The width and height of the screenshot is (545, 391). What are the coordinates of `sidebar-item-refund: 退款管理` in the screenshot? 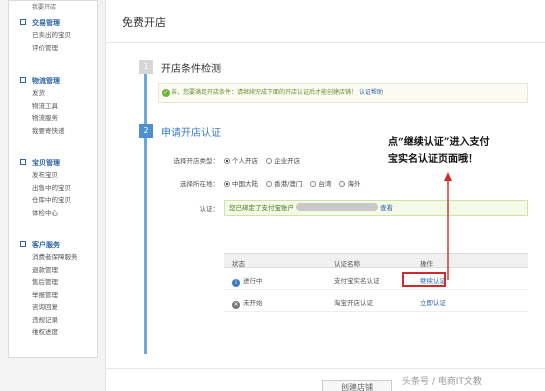 It's located at (53, 270).